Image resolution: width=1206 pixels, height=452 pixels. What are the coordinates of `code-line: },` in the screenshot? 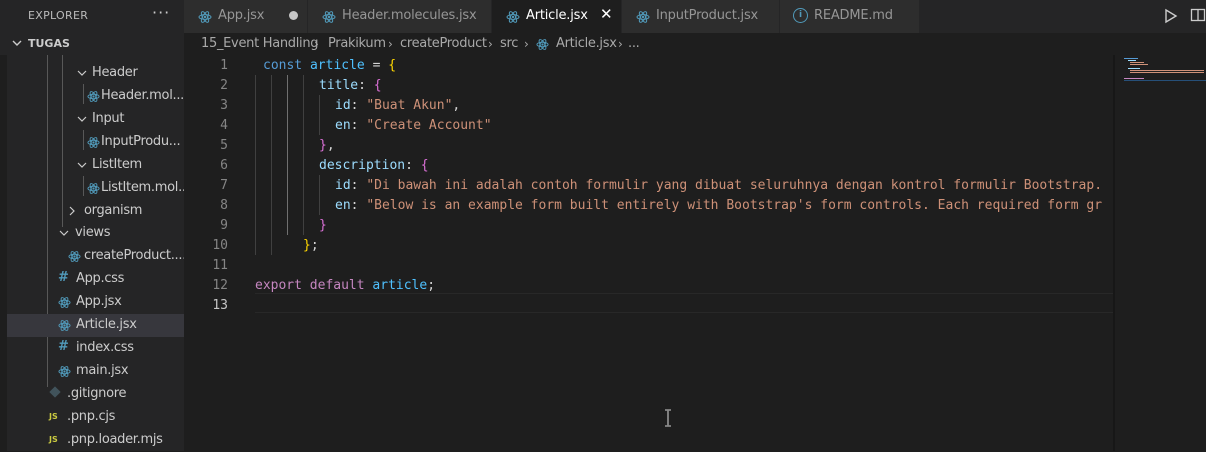 It's located at (295, 148).